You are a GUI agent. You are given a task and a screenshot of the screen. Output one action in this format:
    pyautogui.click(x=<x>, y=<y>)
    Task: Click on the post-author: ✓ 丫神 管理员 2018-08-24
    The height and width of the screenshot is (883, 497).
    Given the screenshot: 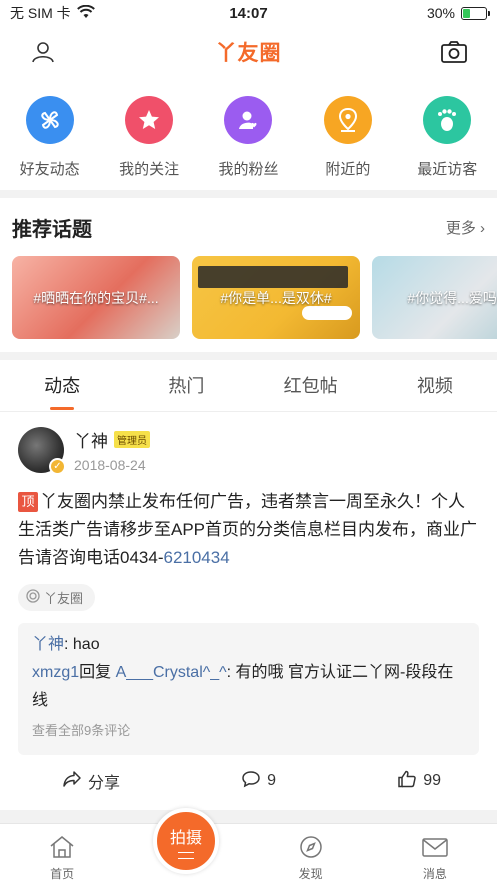 What is the action you would take?
    pyautogui.click(x=248, y=450)
    